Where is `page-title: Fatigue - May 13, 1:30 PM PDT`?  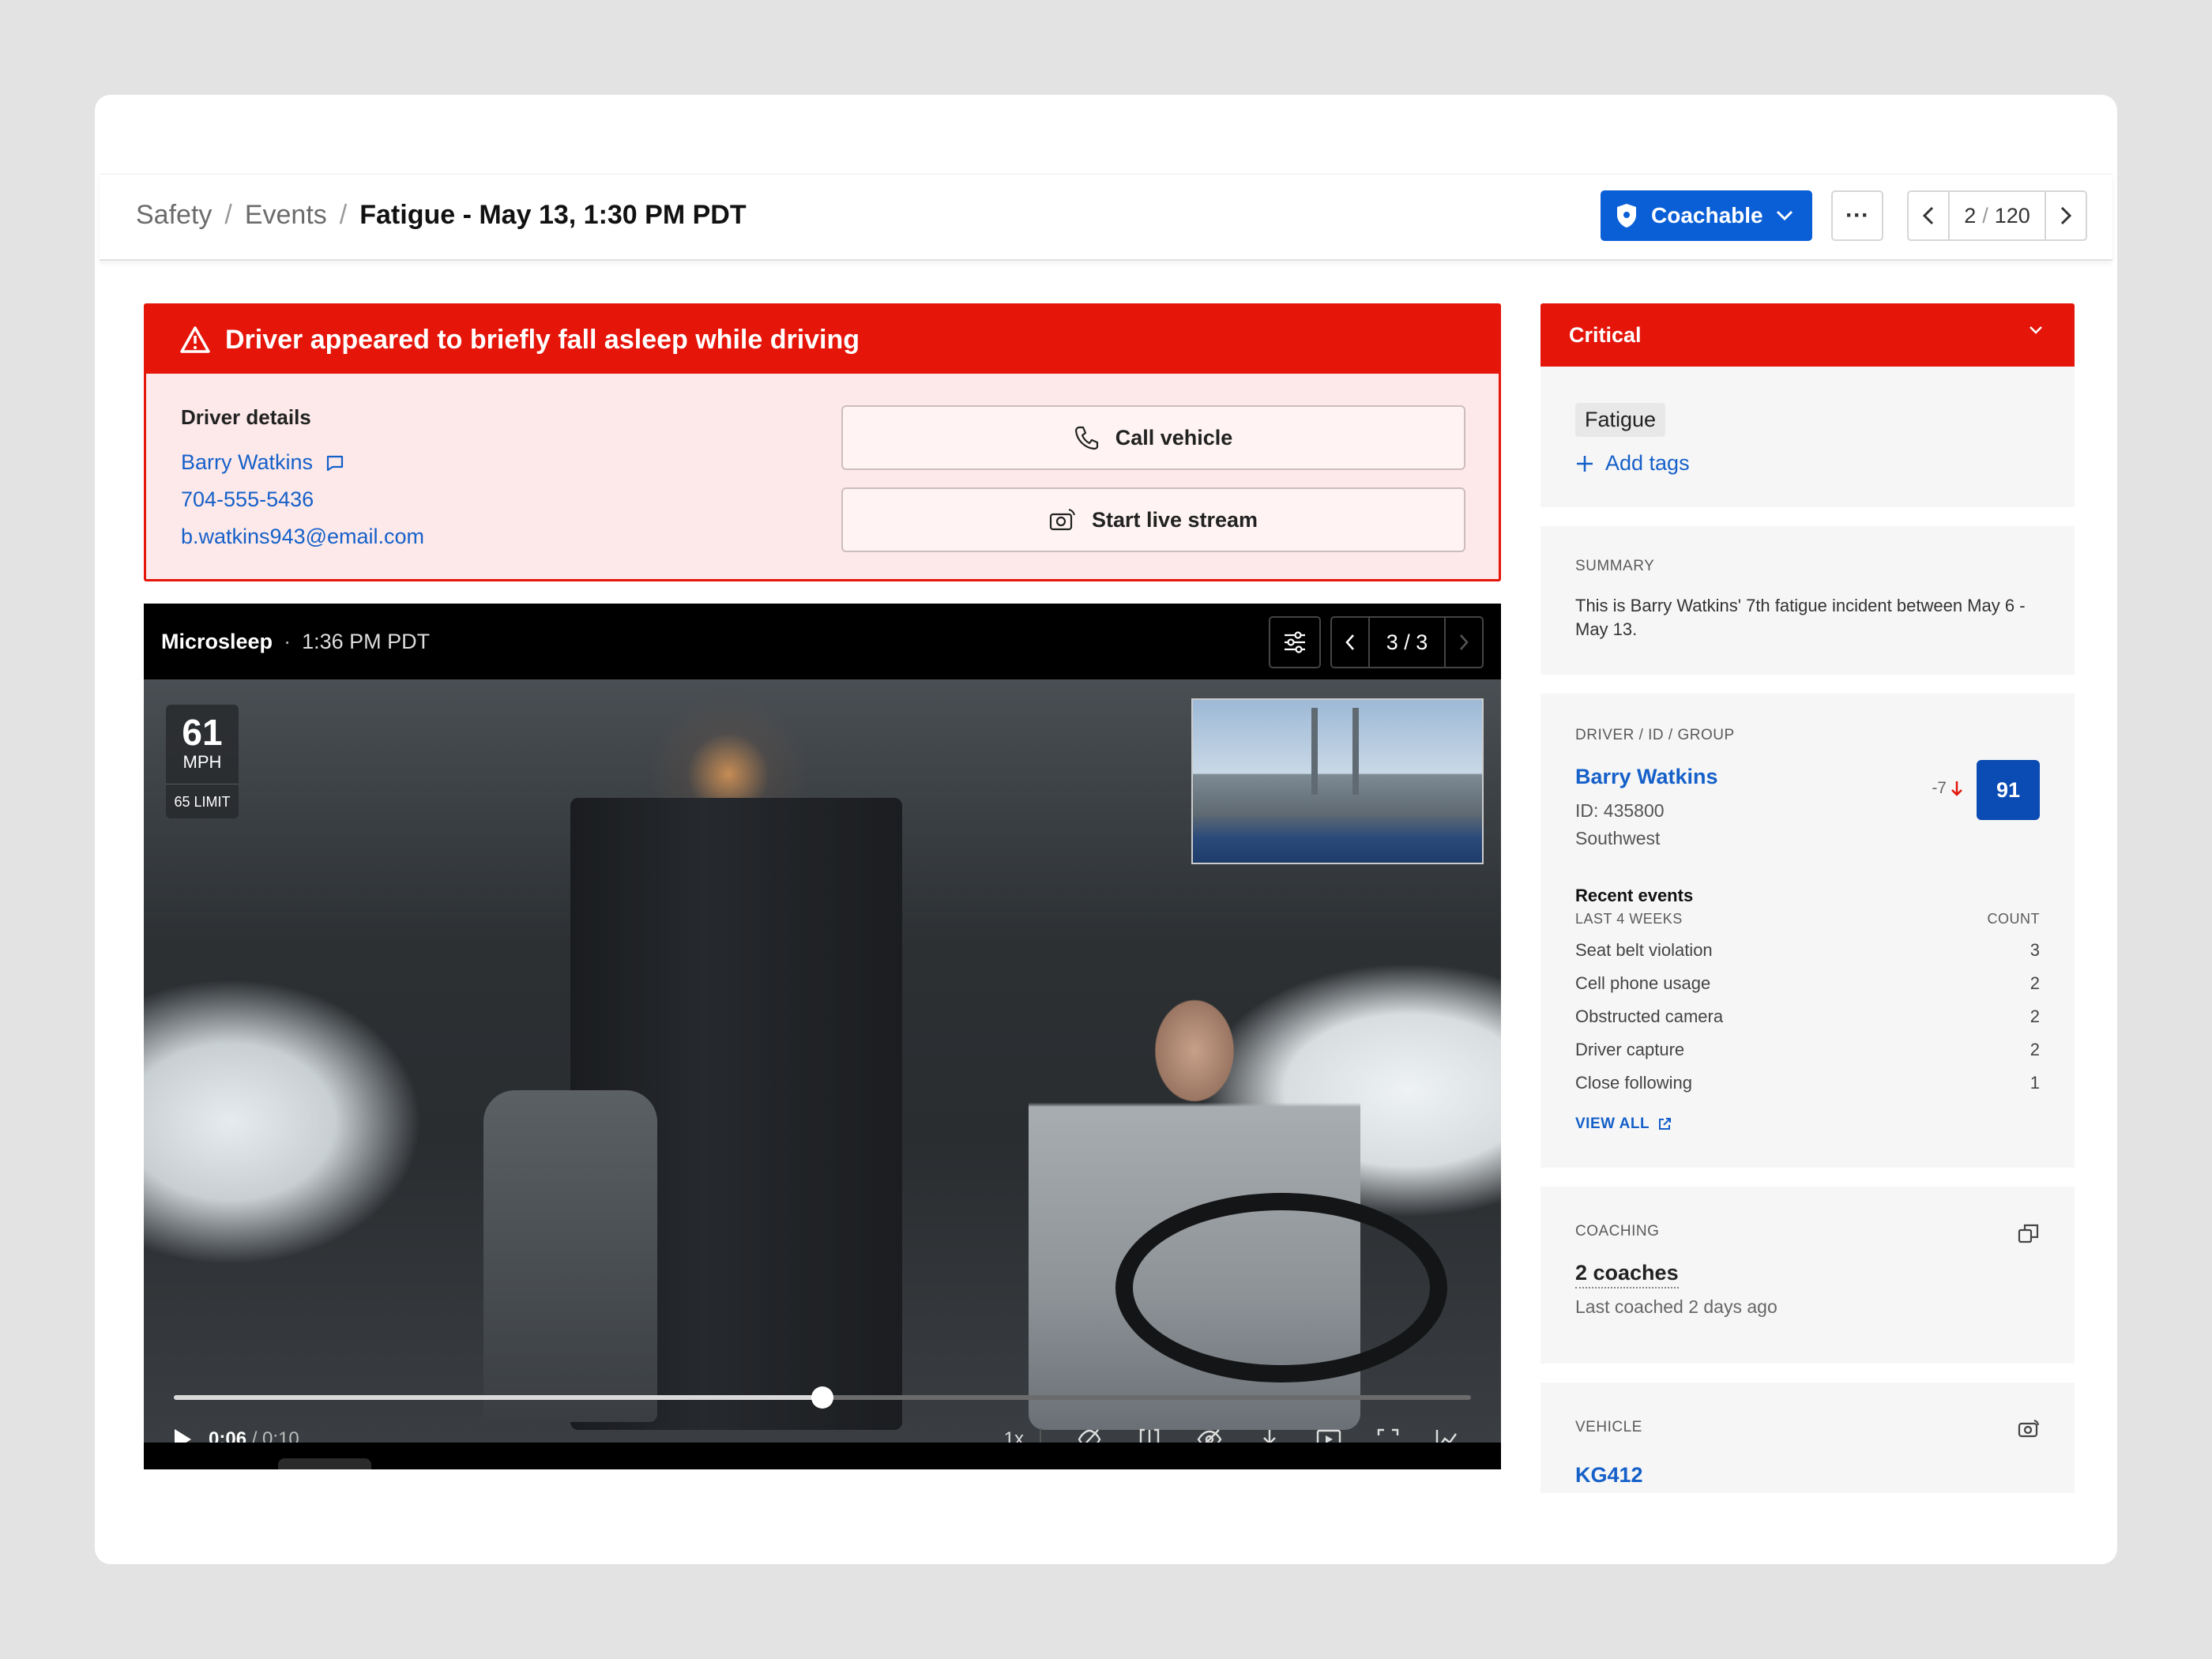
page-title: Fatigue - May 13, 1:30 PM PDT is located at coordinates (553, 215).